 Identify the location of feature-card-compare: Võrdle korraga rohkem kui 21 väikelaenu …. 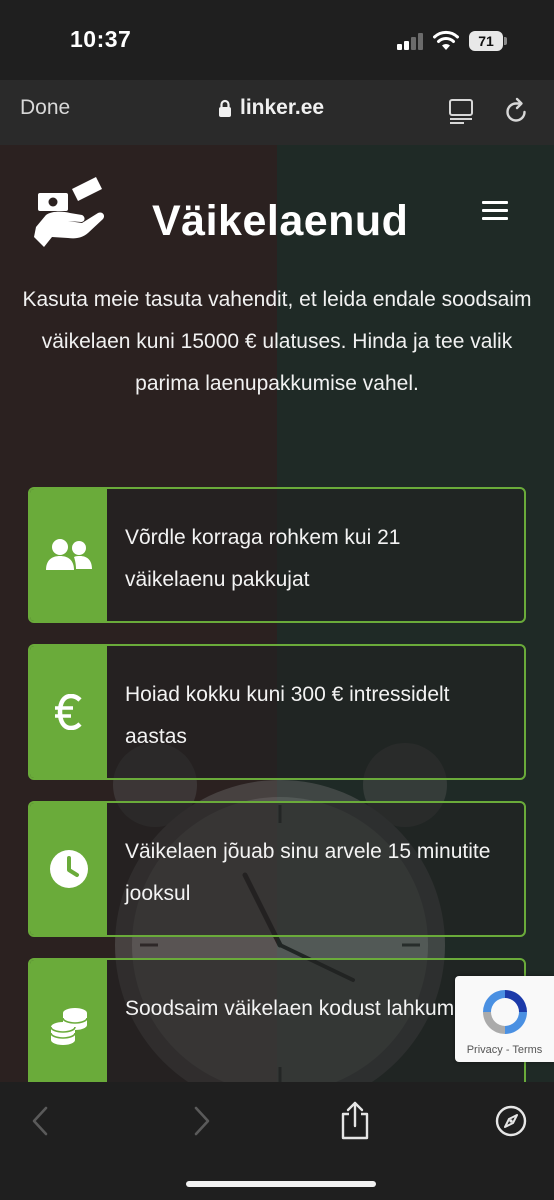
(277, 555).